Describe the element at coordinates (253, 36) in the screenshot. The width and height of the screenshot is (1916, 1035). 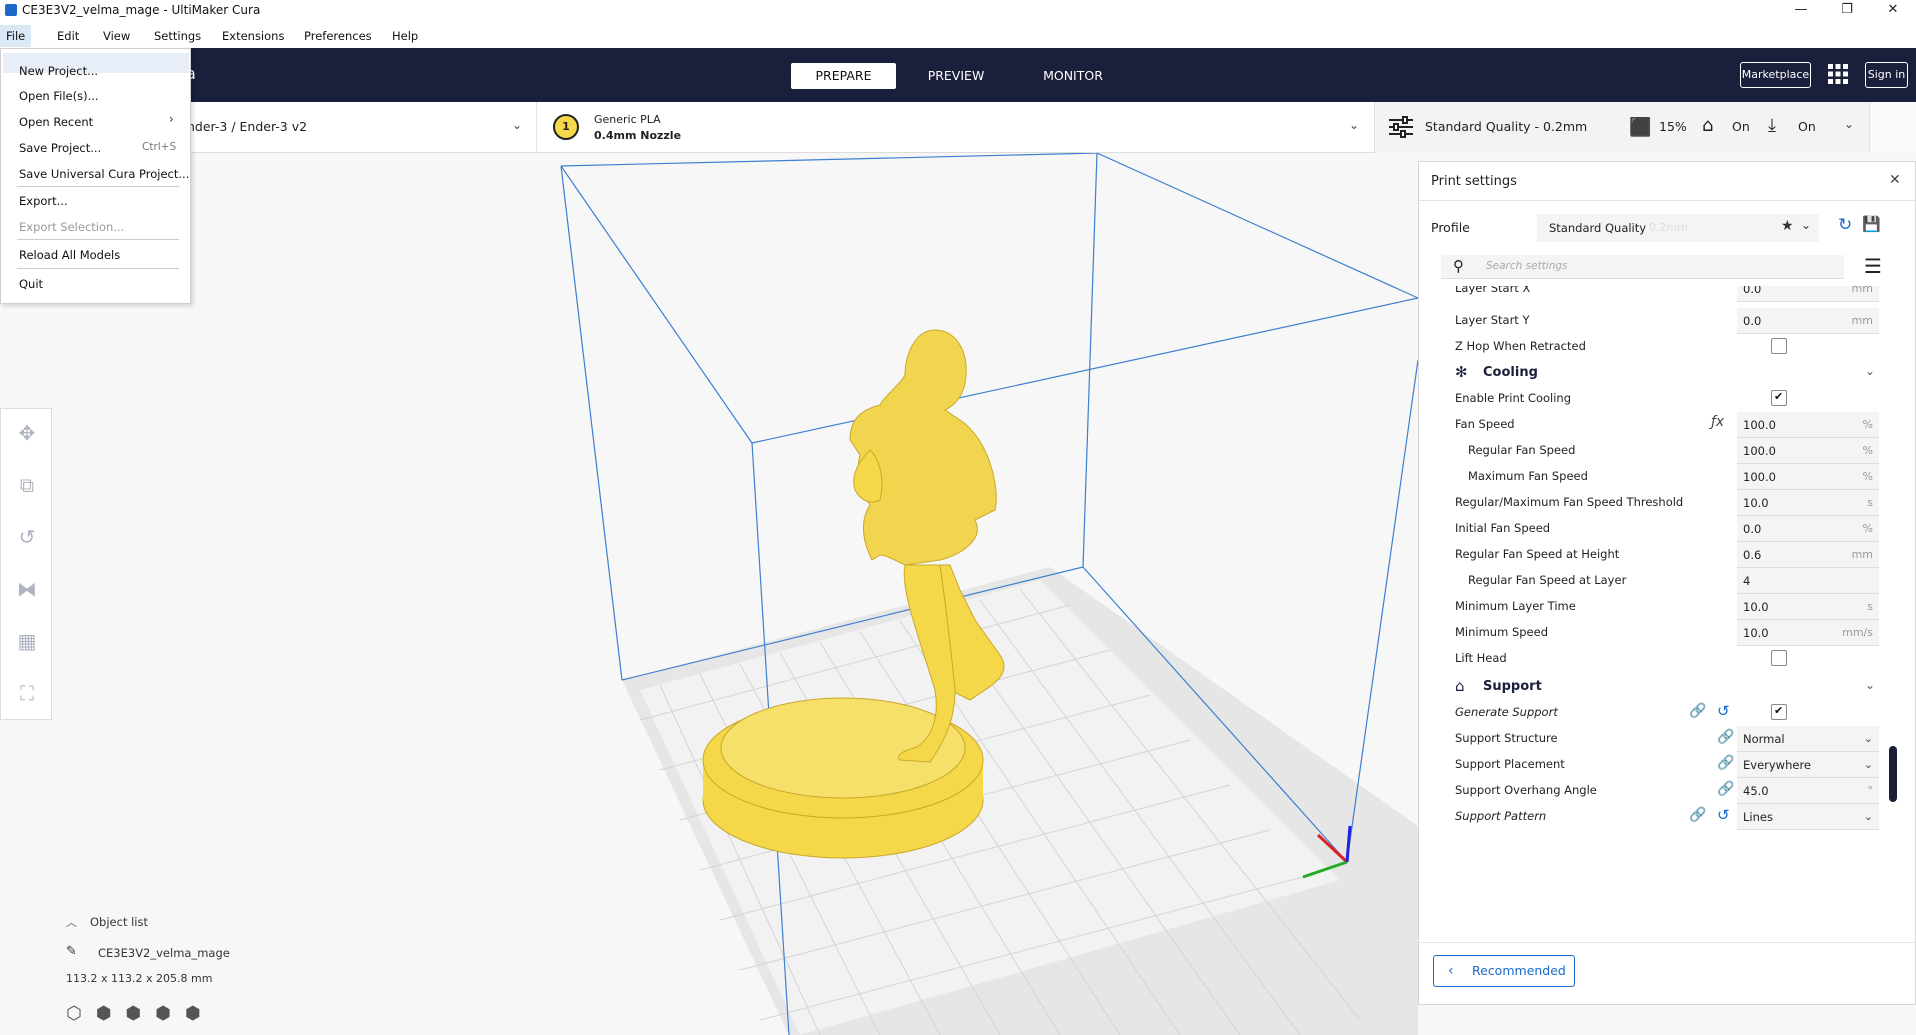
I see `menu-extensions: Extensions` at that location.